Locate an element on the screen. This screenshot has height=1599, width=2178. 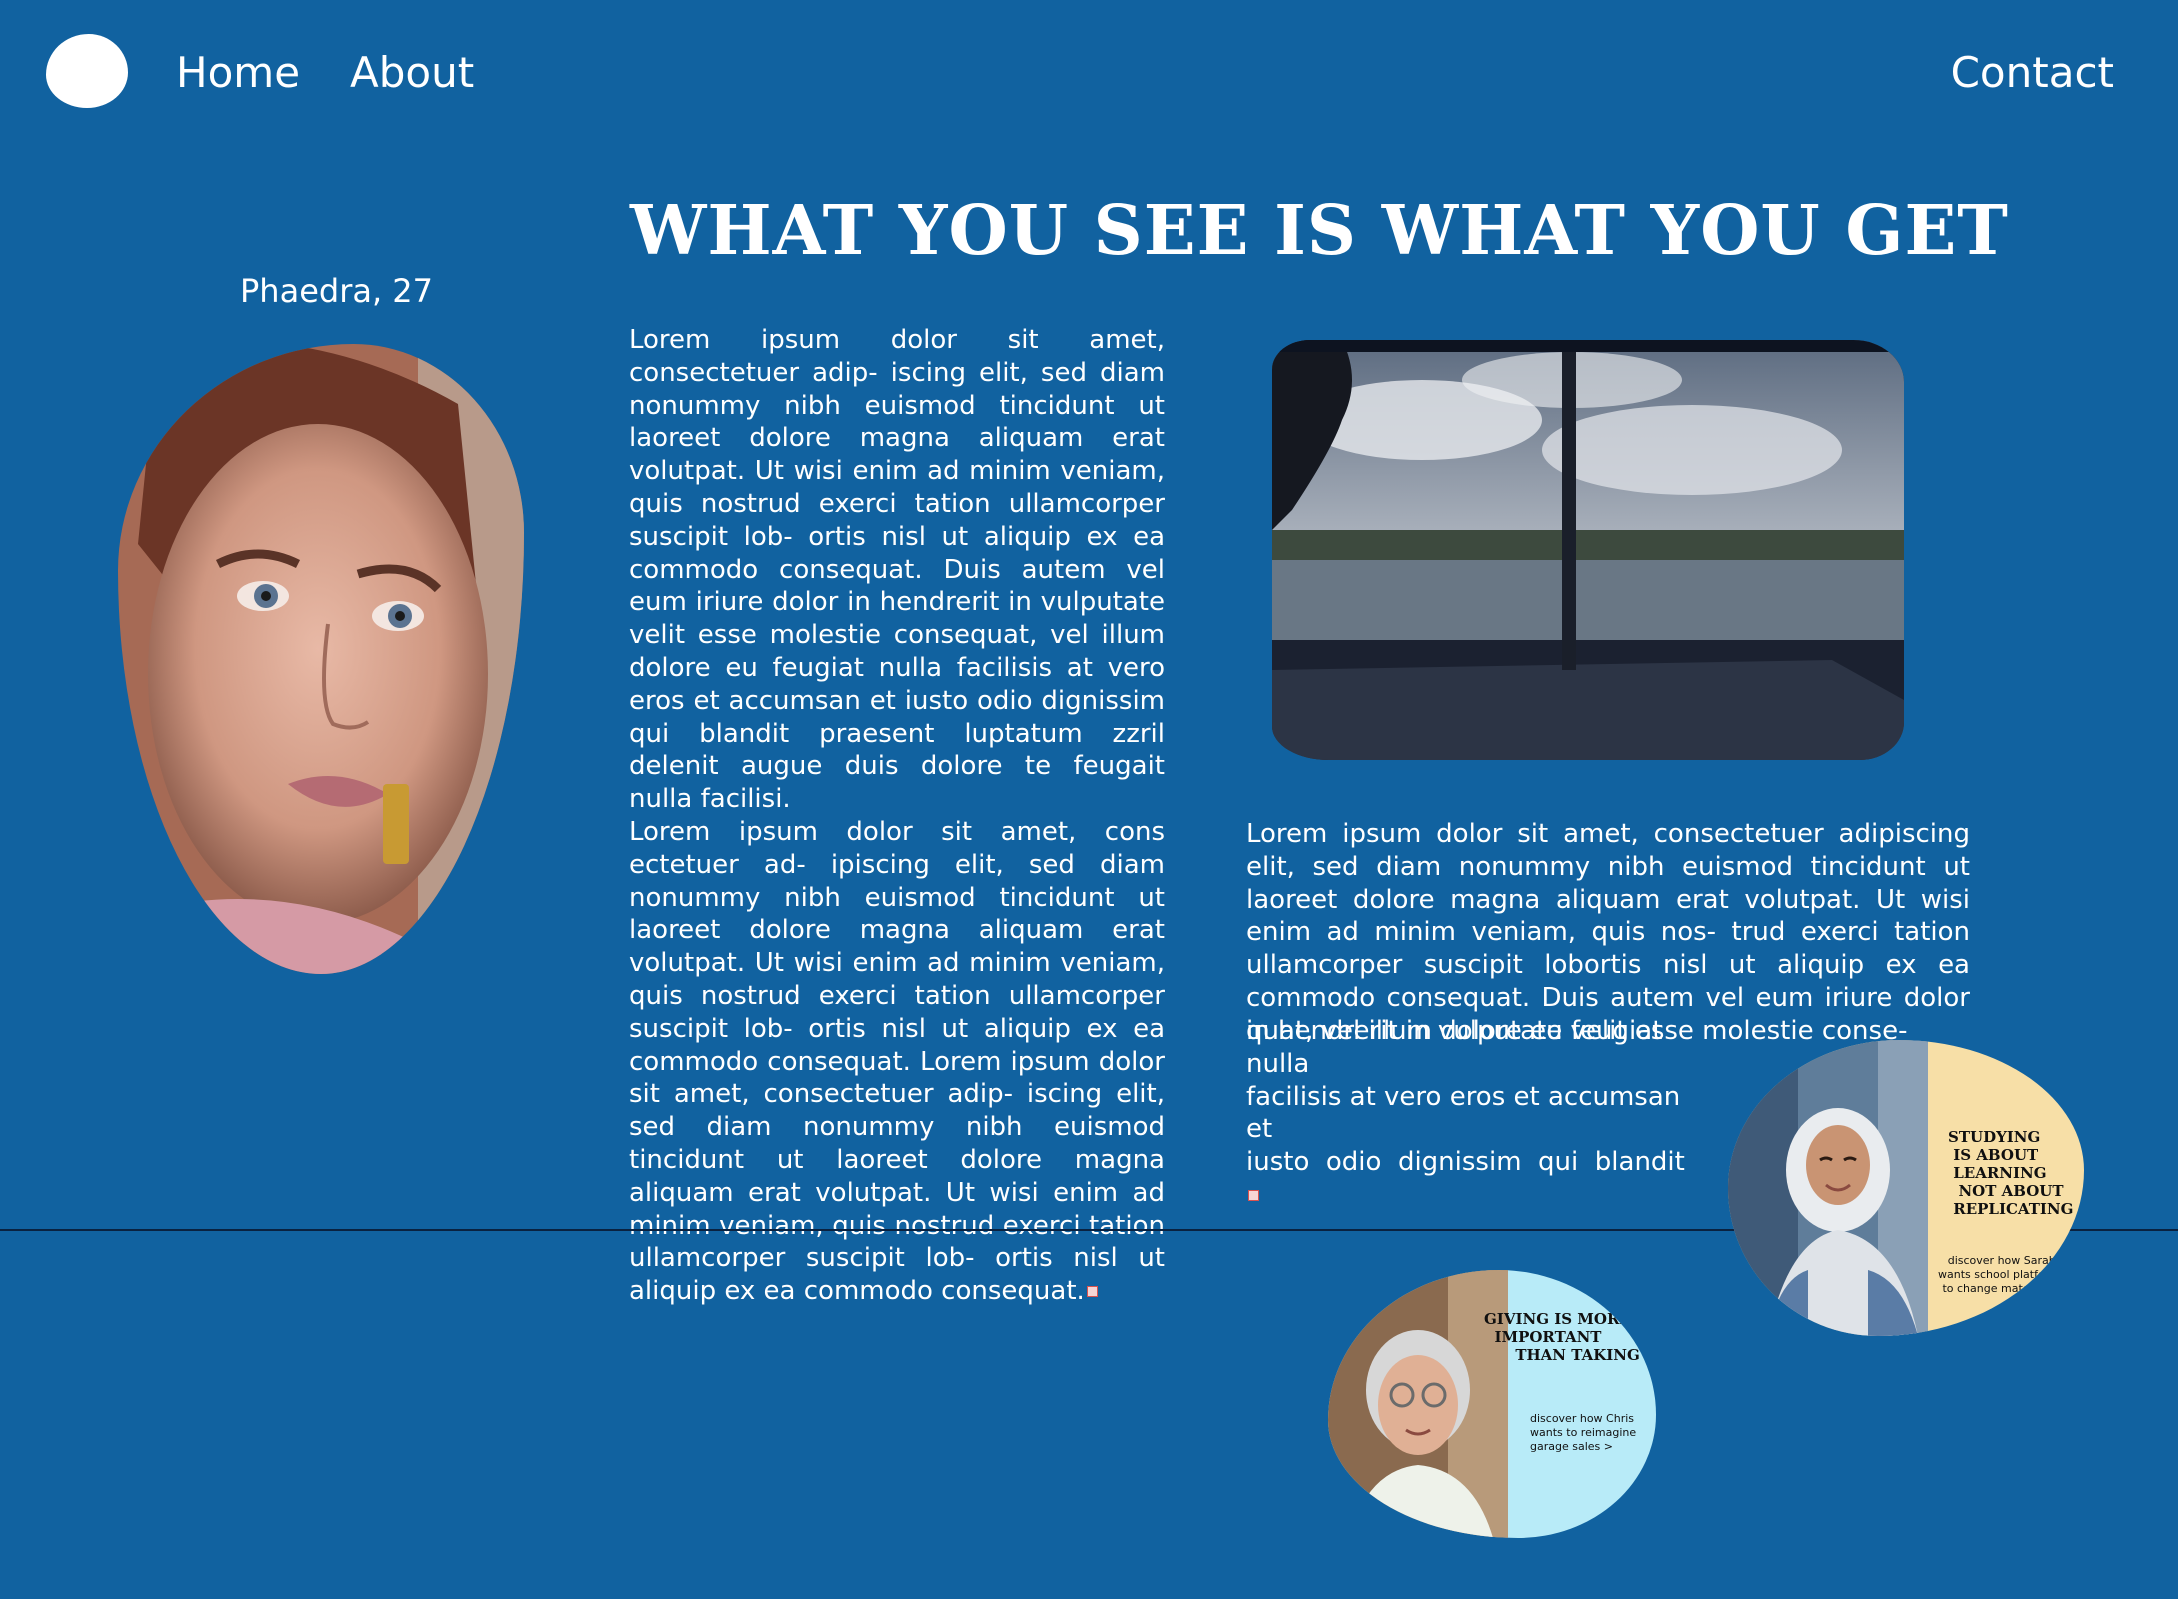
nav-home-link: Home is located at coordinates (238, 72).